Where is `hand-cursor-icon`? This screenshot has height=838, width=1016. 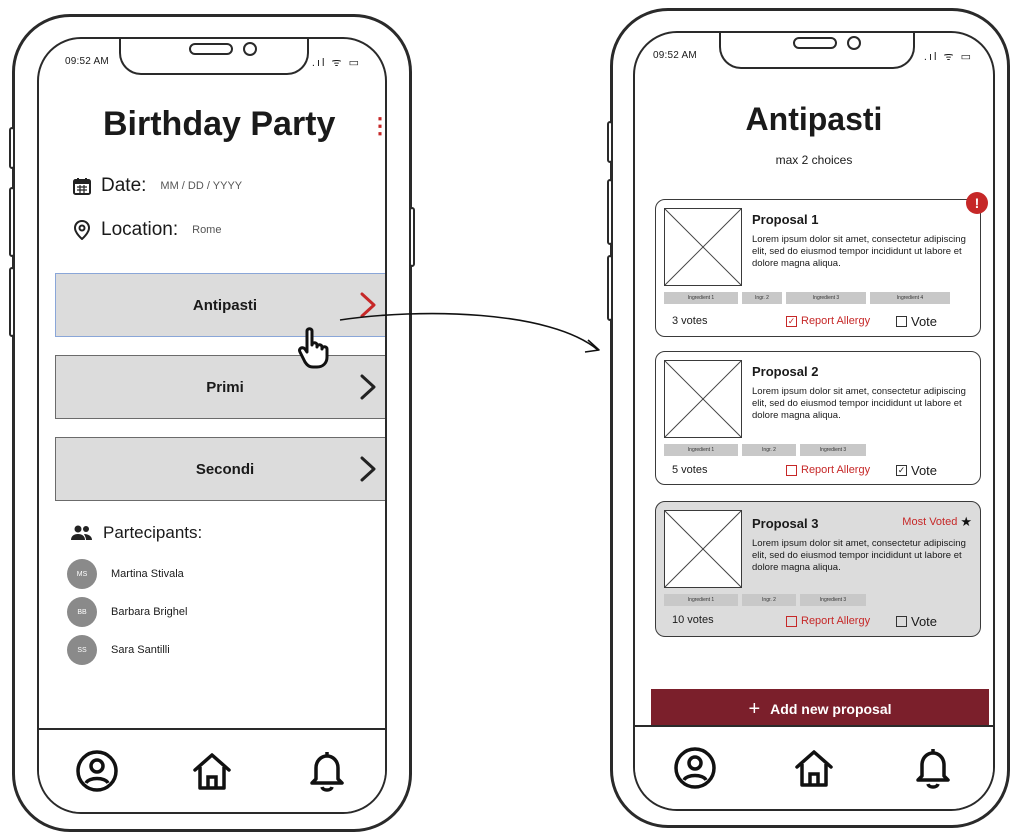
hand-cursor-icon is located at coordinates (313, 348).